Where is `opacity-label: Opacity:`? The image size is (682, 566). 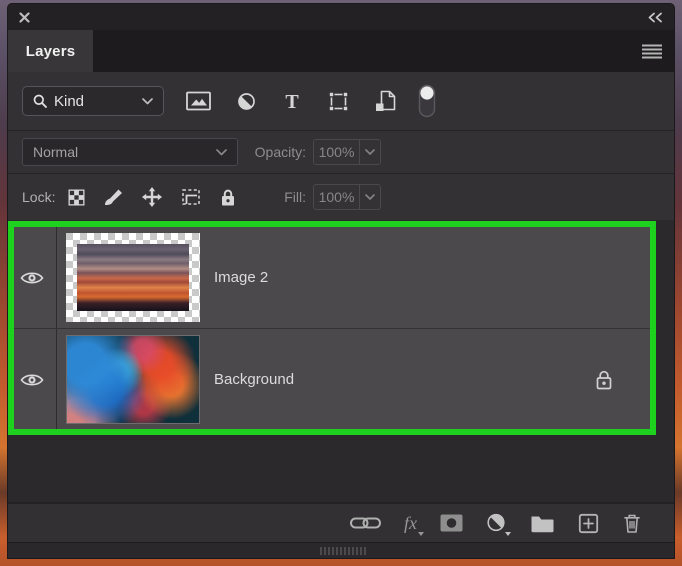
opacity-label: Opacity: is located at coordinates (280, 152).